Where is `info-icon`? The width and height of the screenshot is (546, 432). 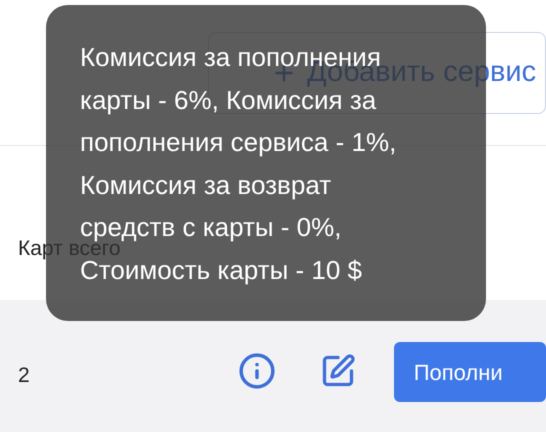 info-icon is located at coordinates (257, 371).